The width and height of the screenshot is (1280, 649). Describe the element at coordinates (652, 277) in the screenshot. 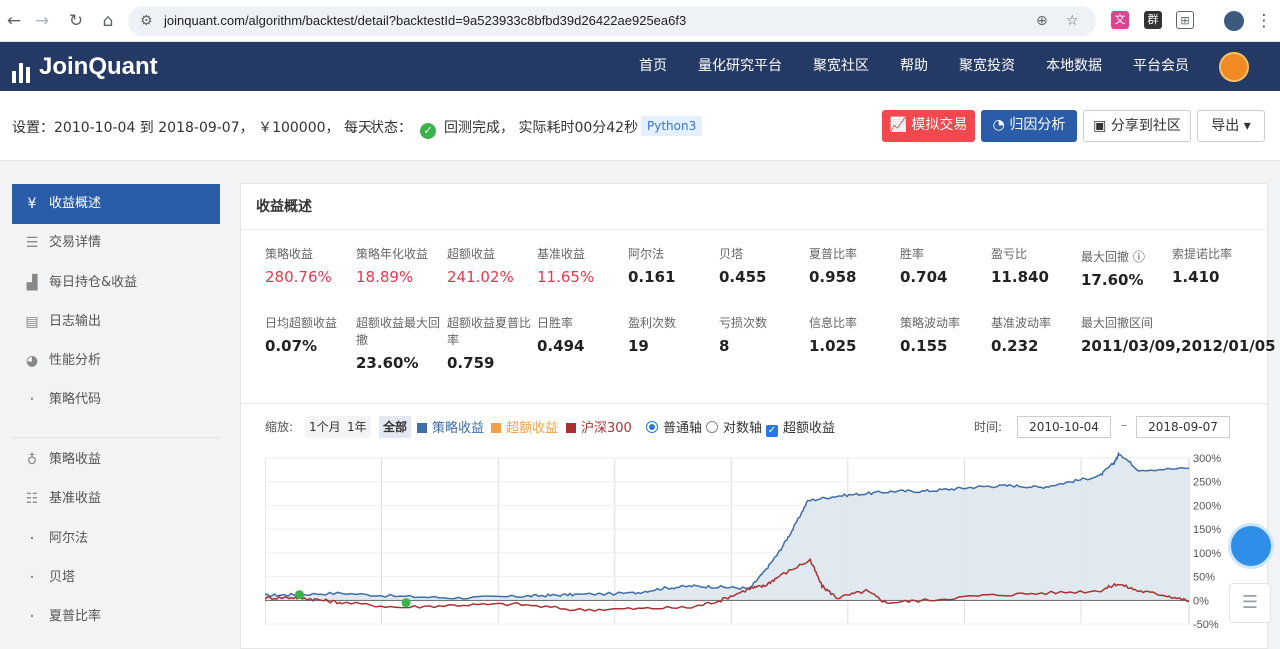

I see `metric-value: 0.161` at that location.